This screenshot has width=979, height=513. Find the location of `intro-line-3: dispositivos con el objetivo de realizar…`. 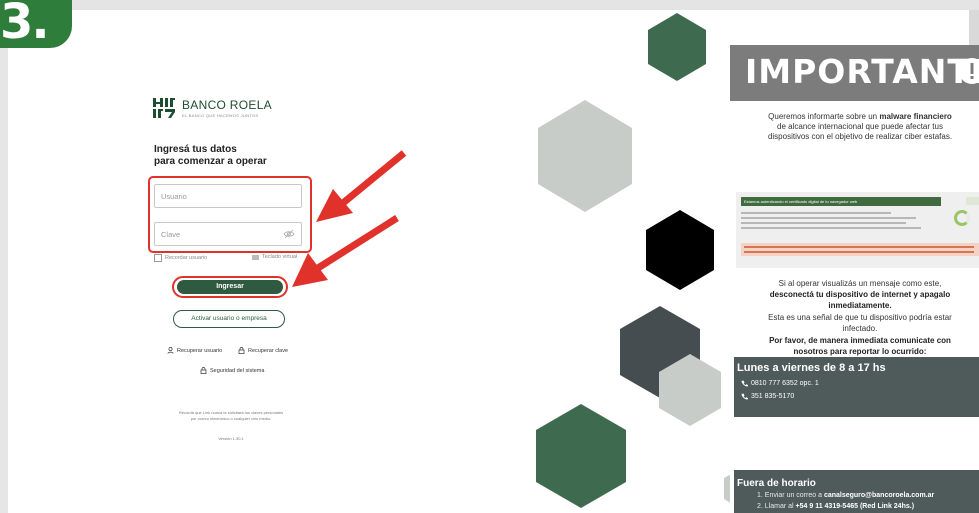

intro-line-3: dispositivos con el objetivo de realizar… is located at coordinates (860, 136).